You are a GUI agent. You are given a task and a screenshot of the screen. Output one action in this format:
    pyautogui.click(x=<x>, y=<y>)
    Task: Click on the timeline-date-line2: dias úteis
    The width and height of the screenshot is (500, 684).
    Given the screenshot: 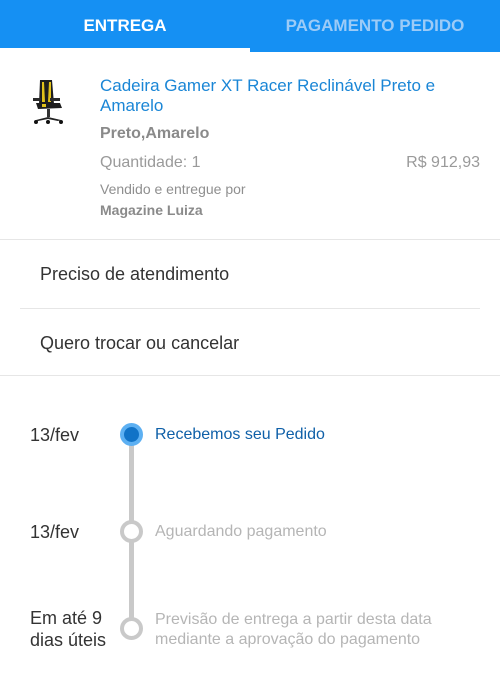 What is the action you would take?
    pyautogui.click(x=68, y=640)
    